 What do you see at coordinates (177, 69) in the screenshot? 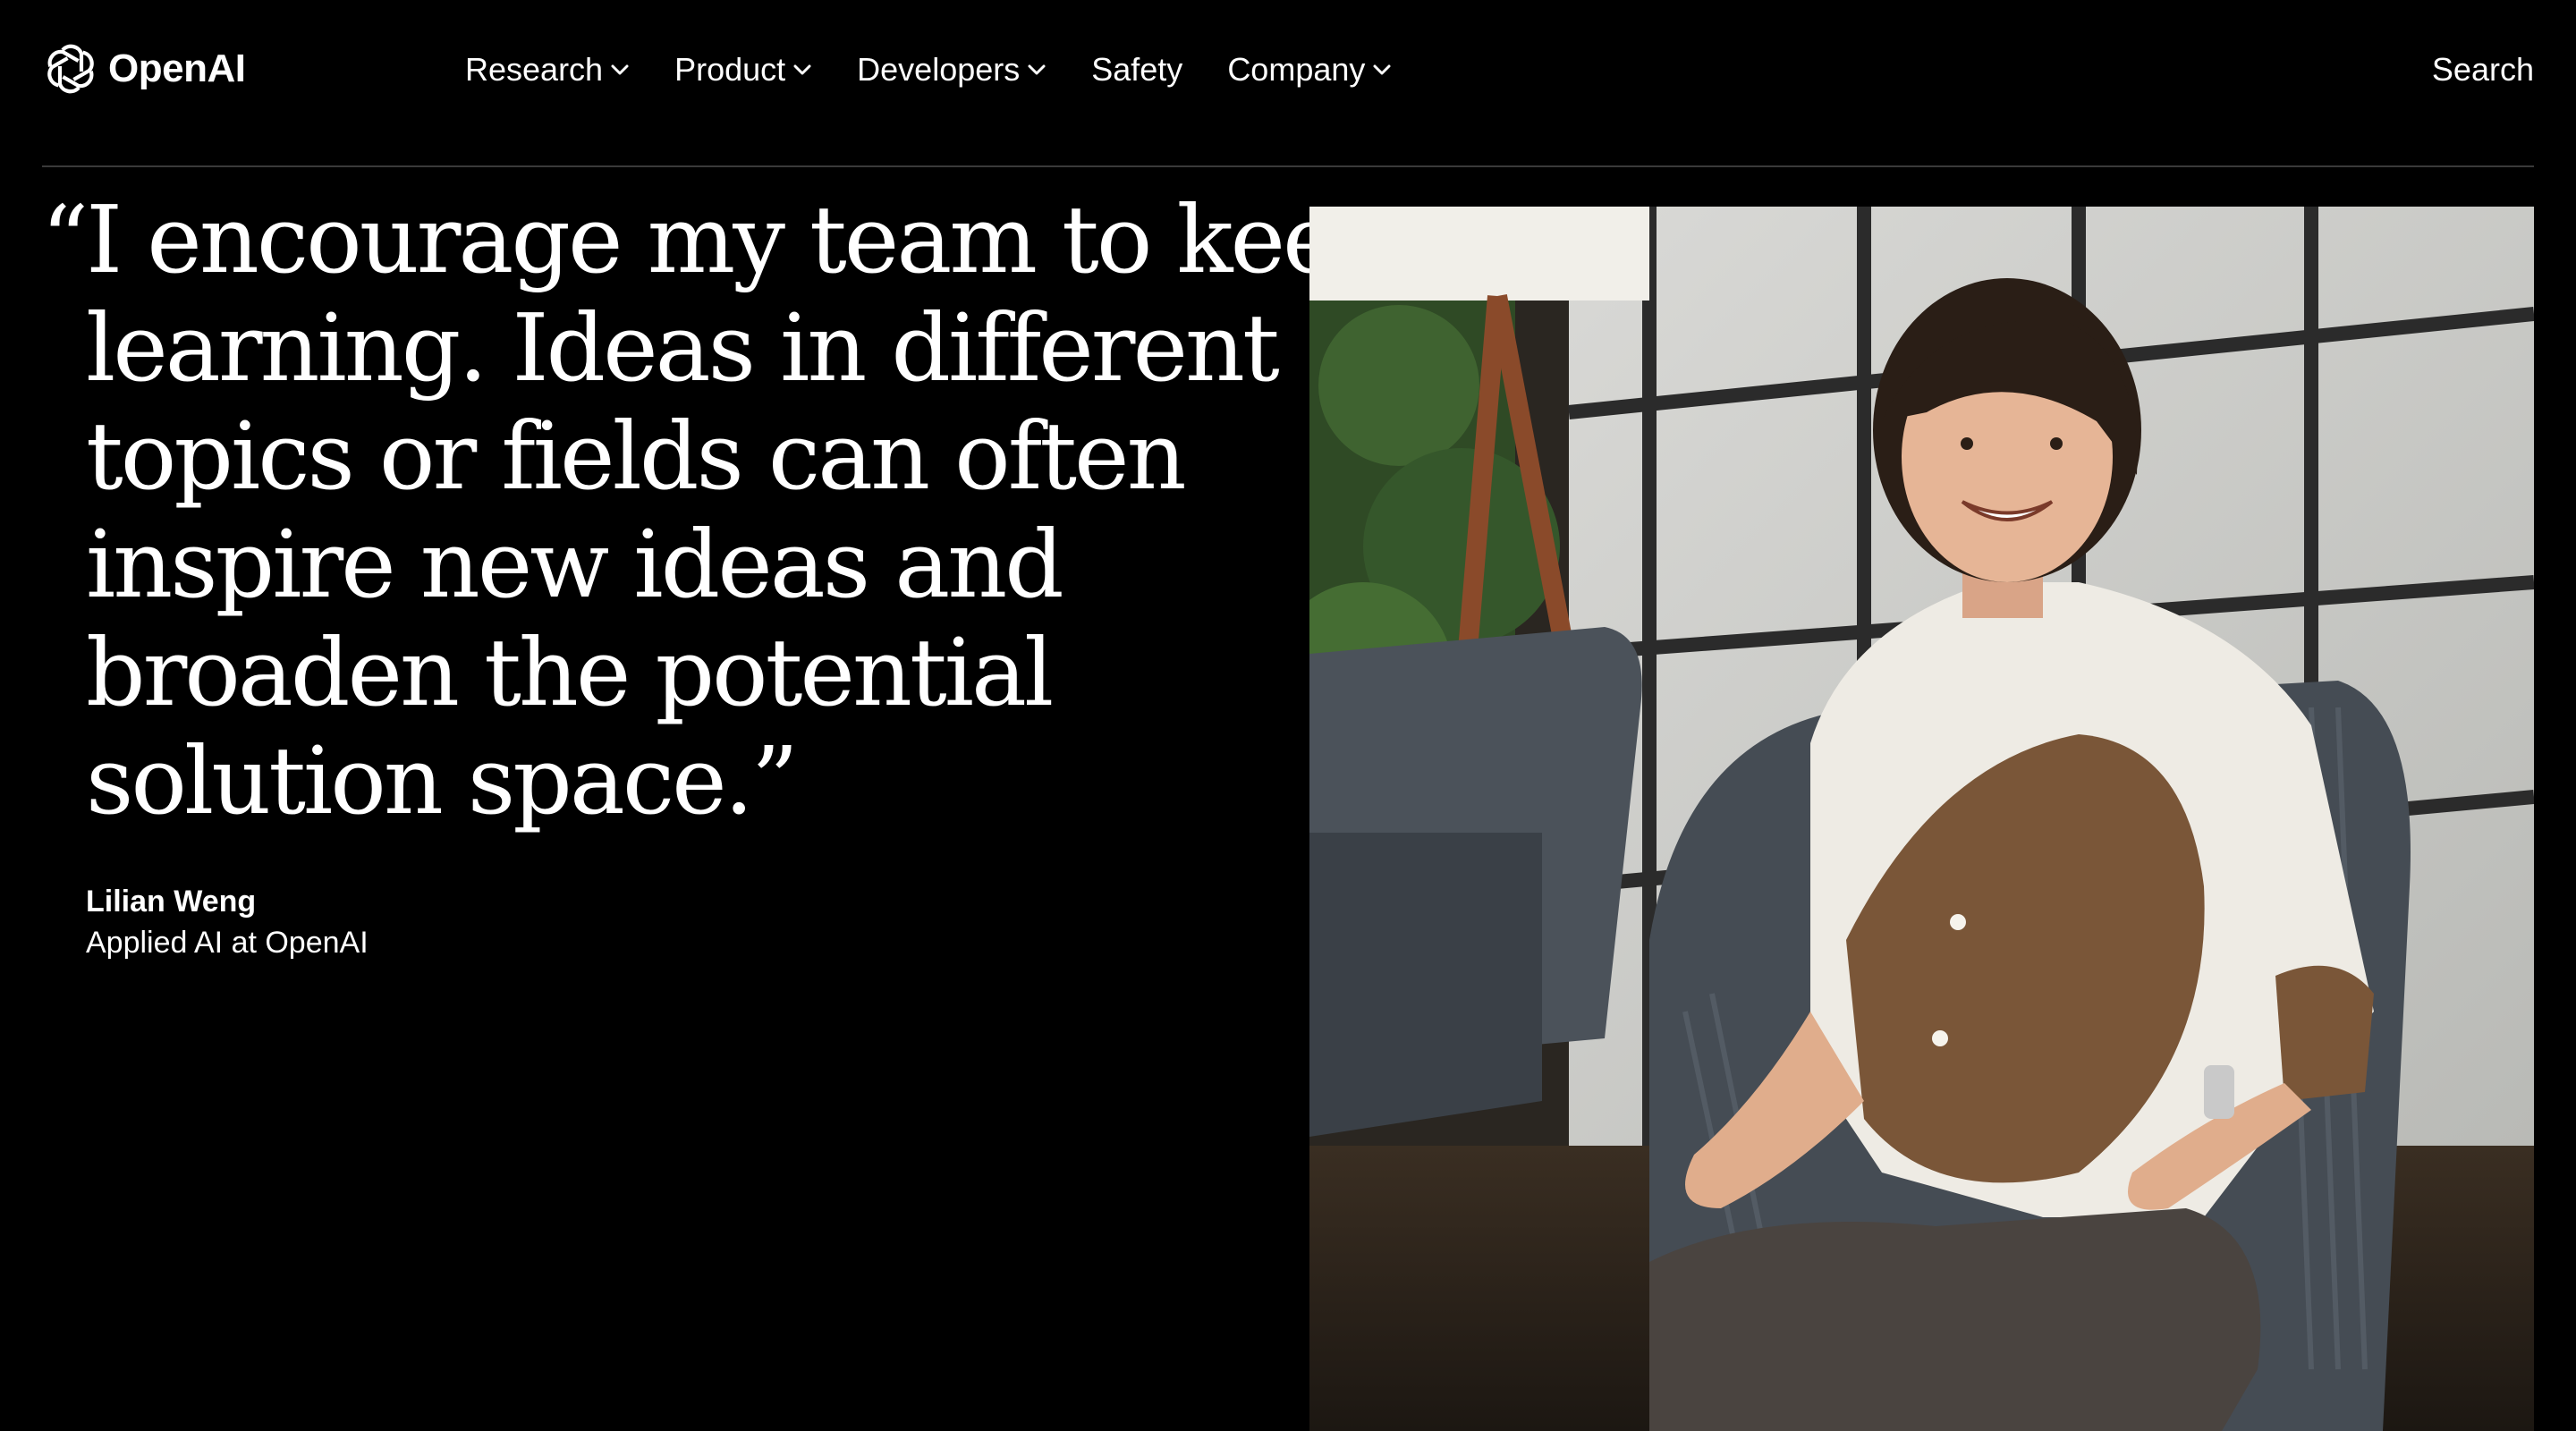
I see `logo-wordmark: OpenAI` at bounding box center [177, 69].